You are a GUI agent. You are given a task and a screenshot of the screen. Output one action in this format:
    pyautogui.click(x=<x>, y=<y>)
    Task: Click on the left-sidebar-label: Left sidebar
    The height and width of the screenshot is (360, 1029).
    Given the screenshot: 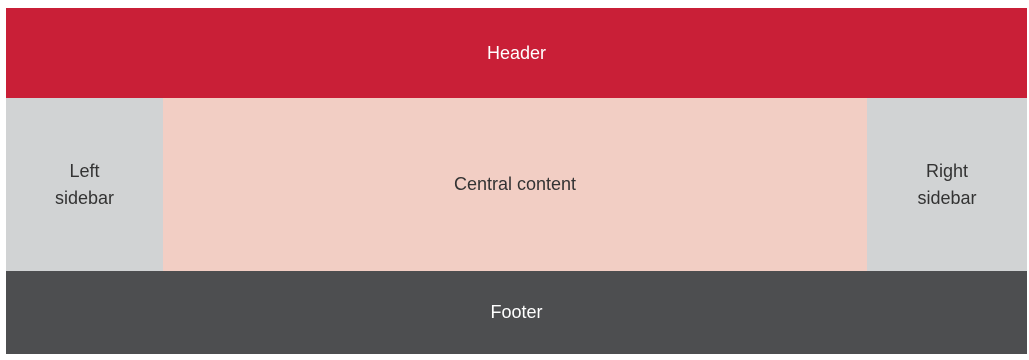 What is the action you would take?
    pyautogui.click(x=84, y=184)
    